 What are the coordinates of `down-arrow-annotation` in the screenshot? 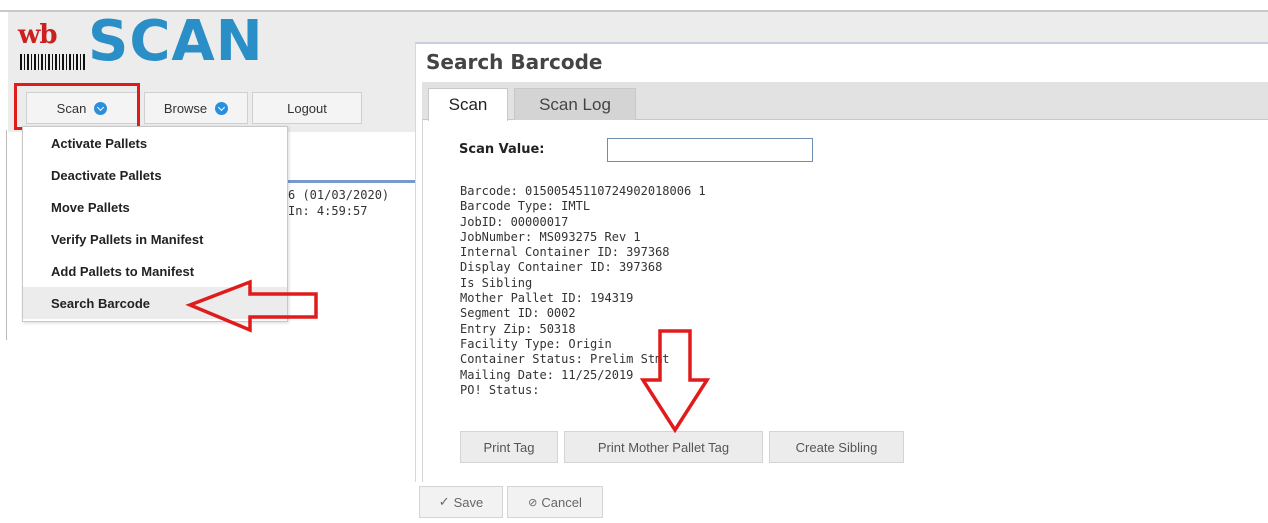 It's located at (675, 381).